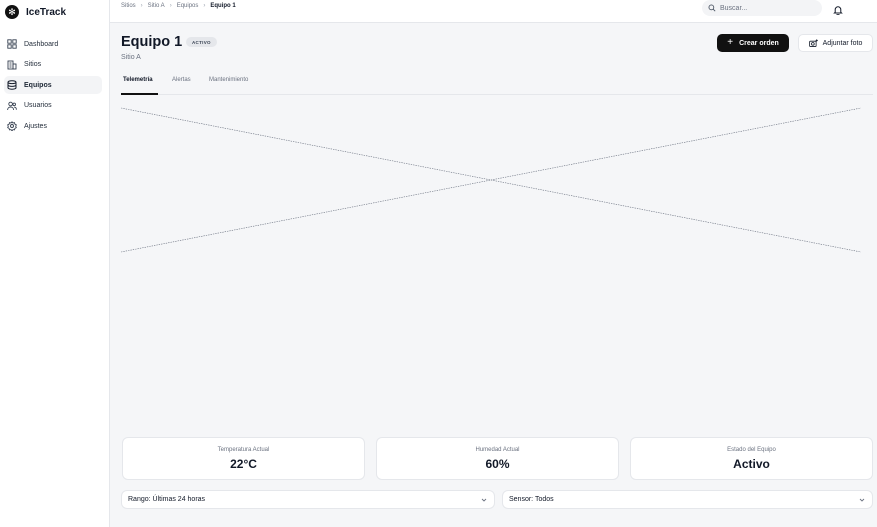 The width and height of the screenshot is (877, 527). I want to click on sidebar-item-sitios: Sitios, so click(53, 65).